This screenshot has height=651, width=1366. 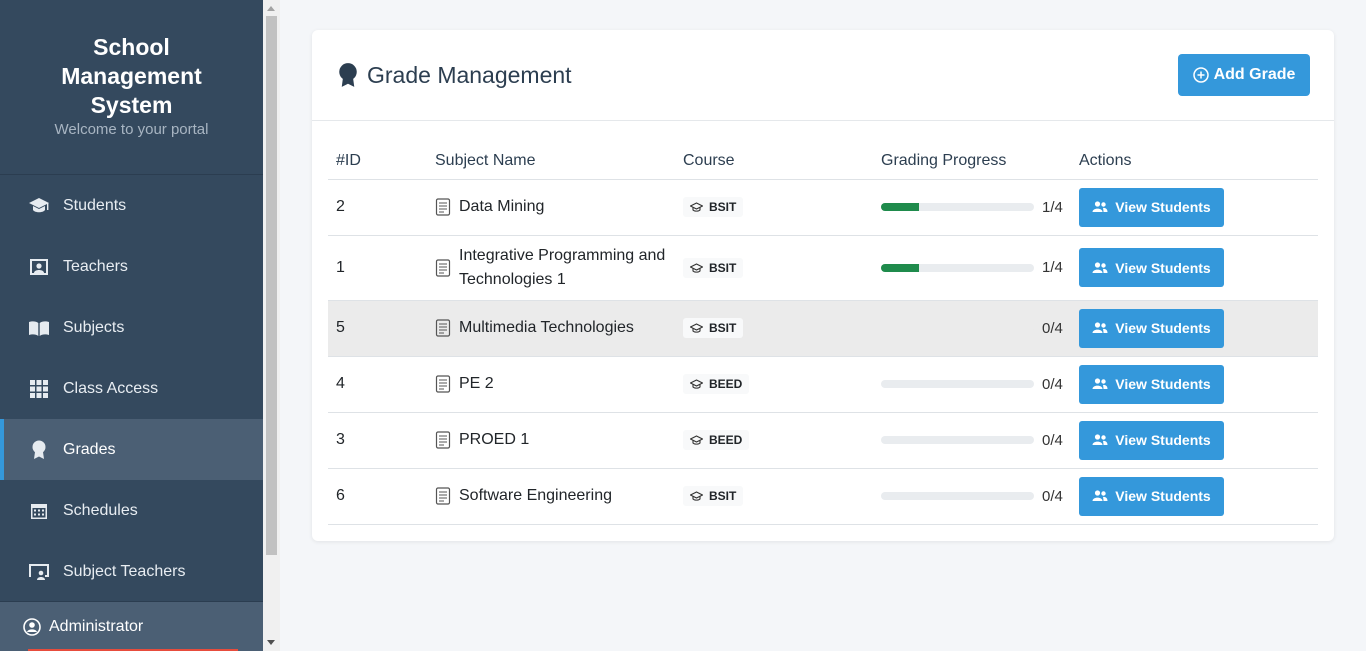 What do you see at coordinates (502, 206) in the screenshot?
I see `subject-name: Data Mining` at bounding box center [502, 206].